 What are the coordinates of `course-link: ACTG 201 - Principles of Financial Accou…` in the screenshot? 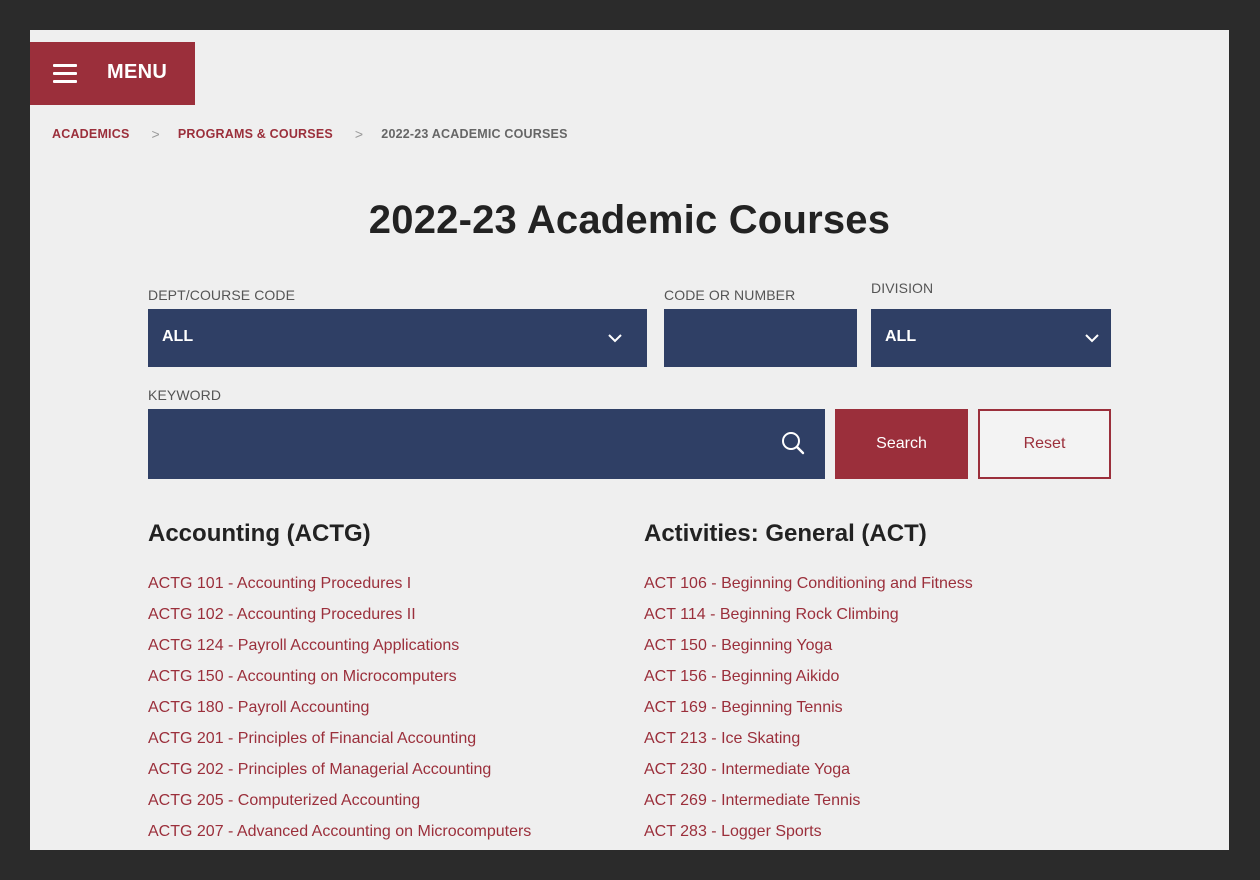 It's located at (339, 745).